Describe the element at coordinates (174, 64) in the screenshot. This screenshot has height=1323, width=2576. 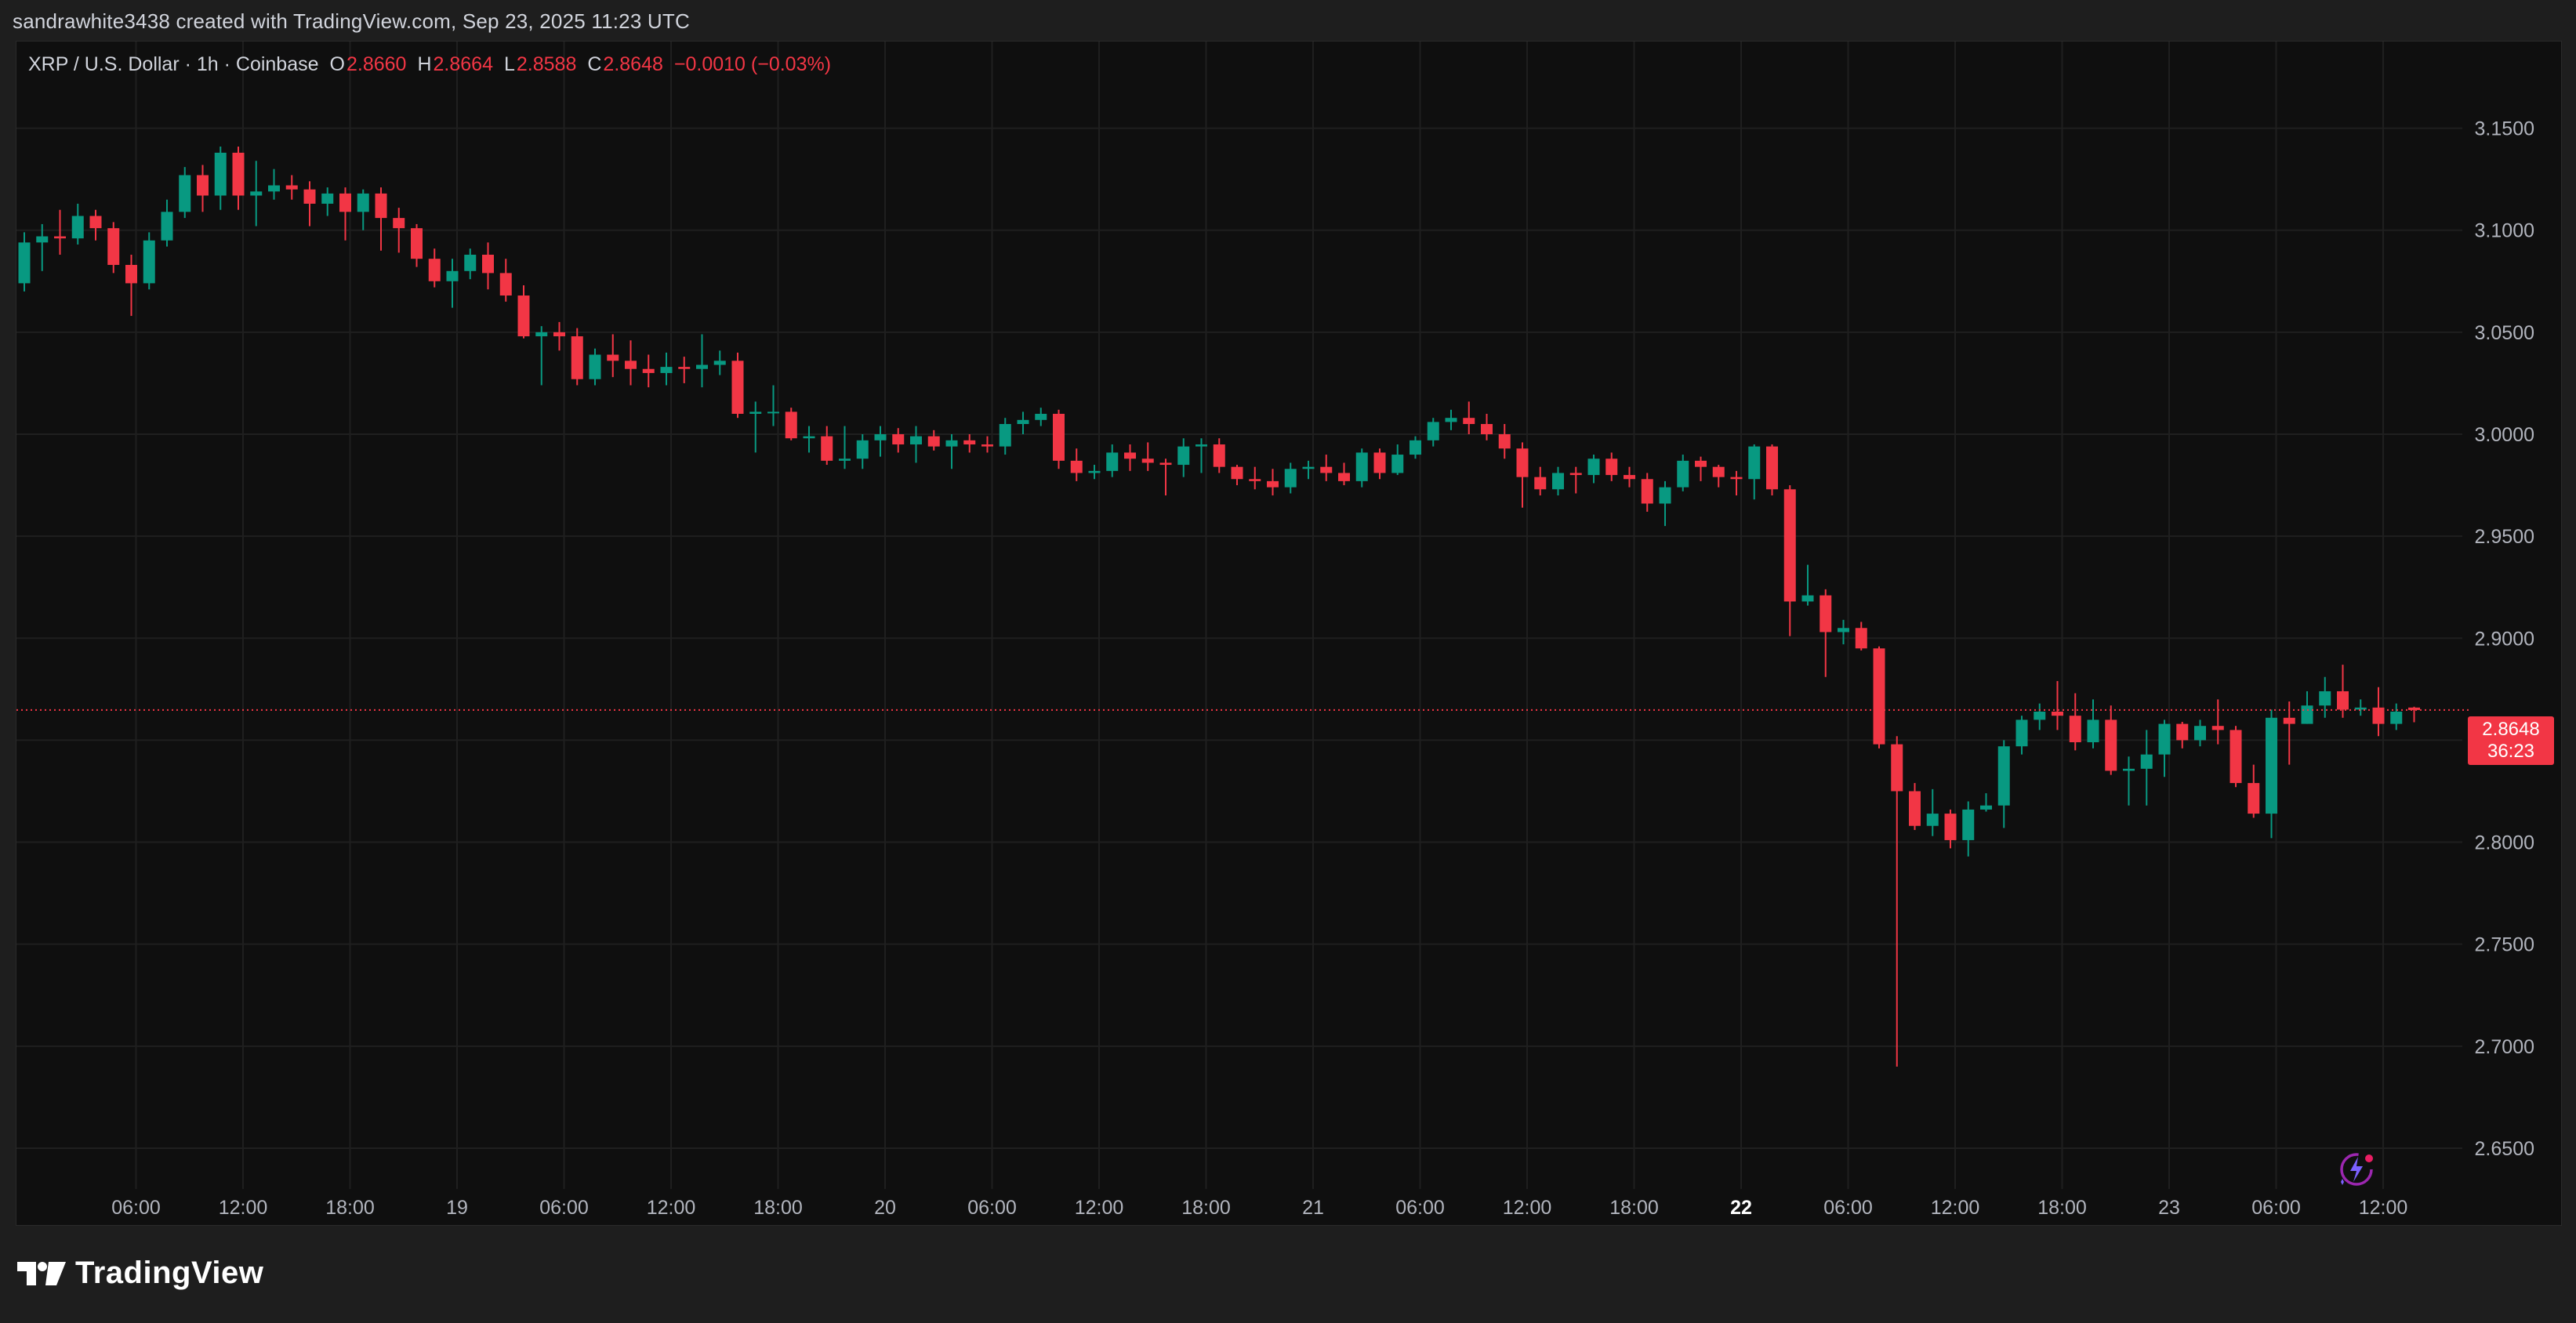
I see `symbol-label: XRP / U.S. Dollar · 1h · Coinbase` at that location.